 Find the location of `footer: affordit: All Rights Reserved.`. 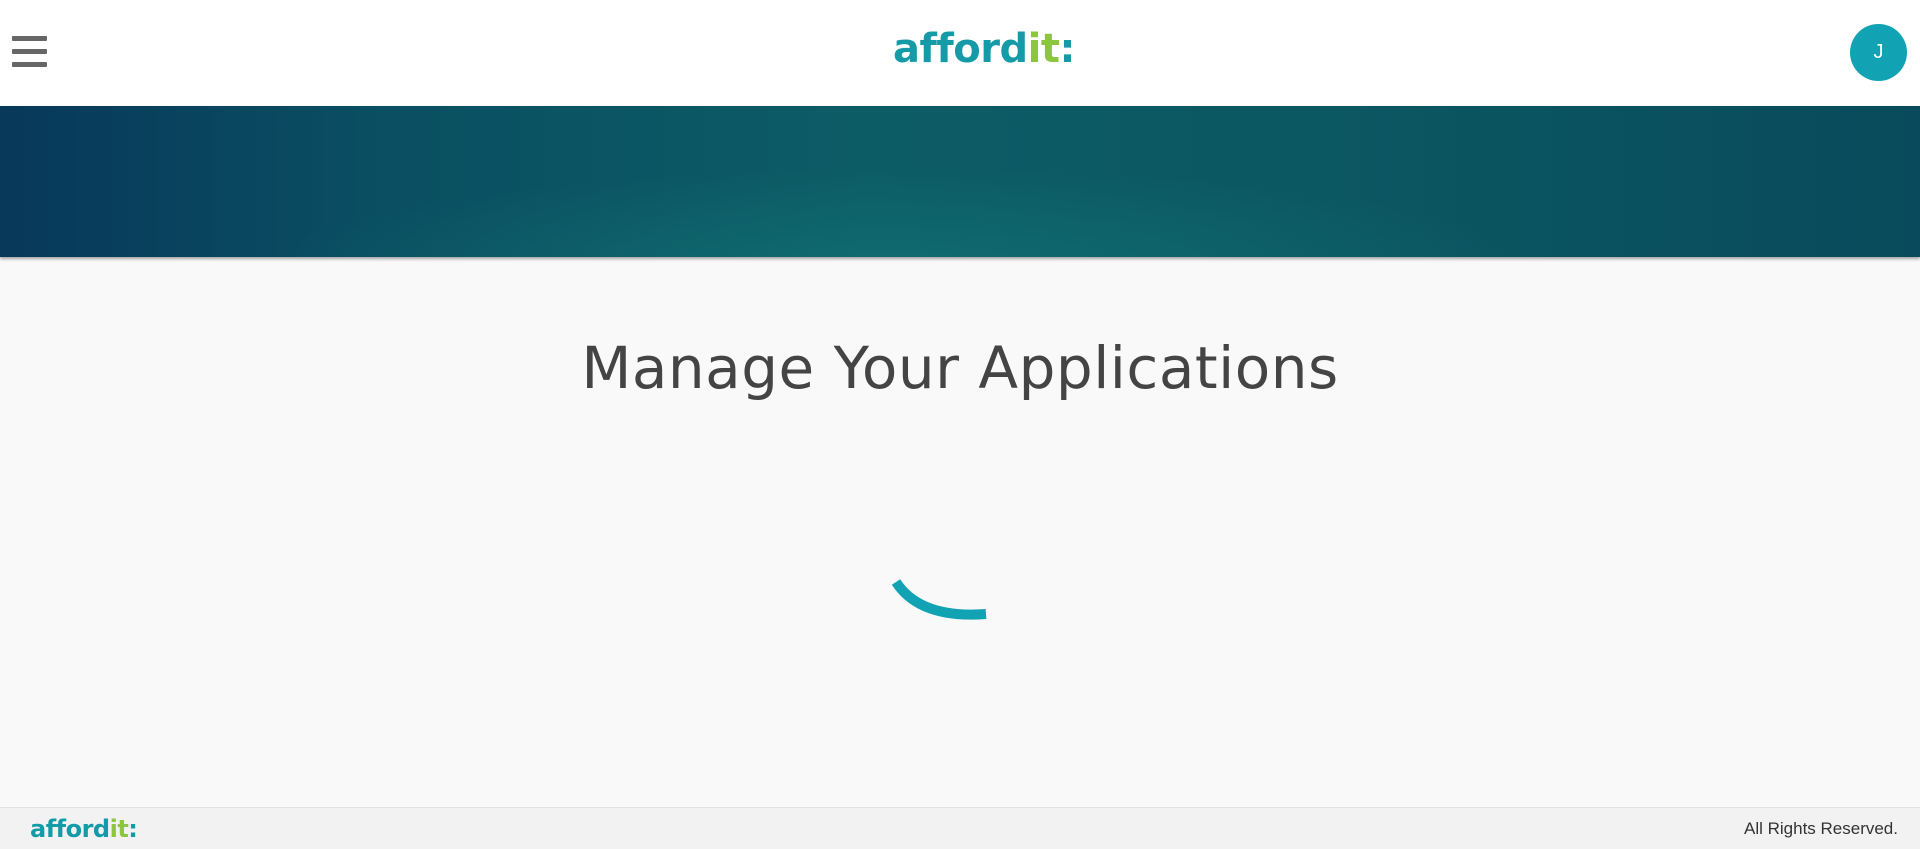

footer: affordit: All Rights Reserved. is located at coordinates (960, 828).